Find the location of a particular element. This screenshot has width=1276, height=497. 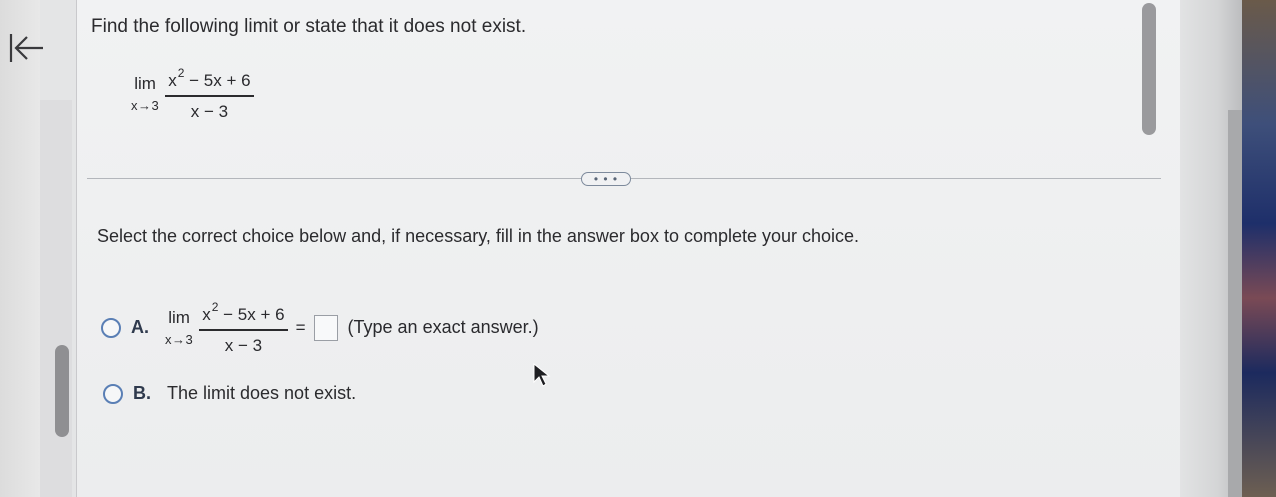

expand-more-button: • • • is located at coordinates (606, 179).